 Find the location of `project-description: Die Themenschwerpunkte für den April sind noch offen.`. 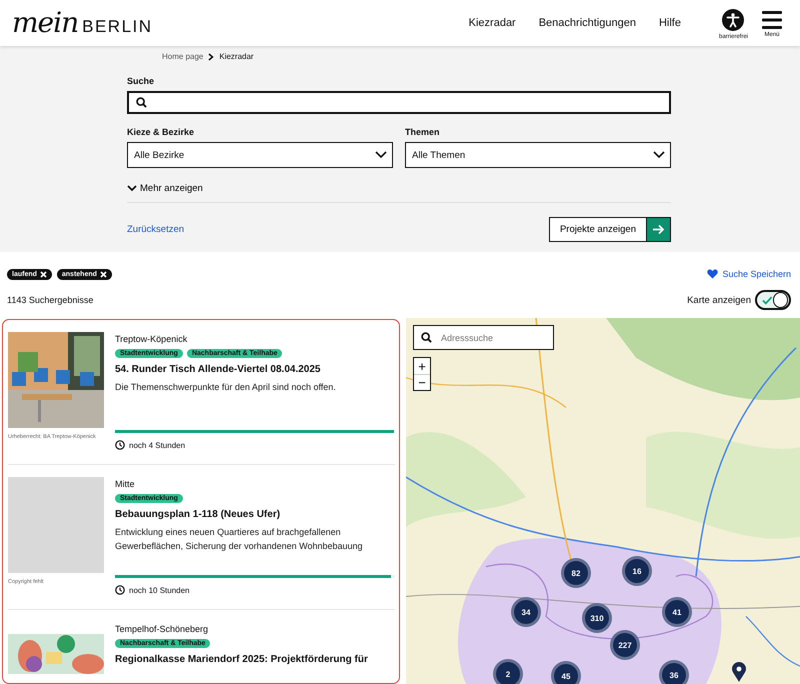

project-description: Die Themenschwerpunkte für den April sind noch offen. is located at coordinates (226, 387).